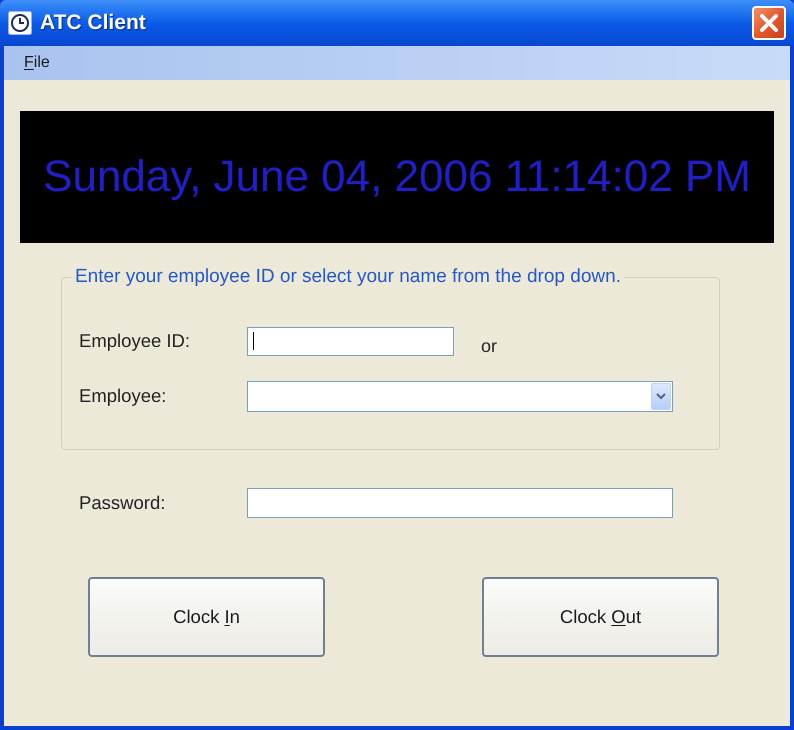  I want to click on dropdown-button, so click(661, 396).